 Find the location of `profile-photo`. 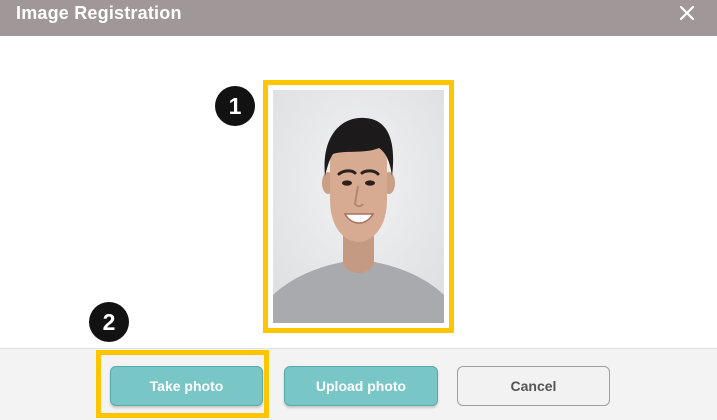

profile-photo is located at coordinates (358, 206).